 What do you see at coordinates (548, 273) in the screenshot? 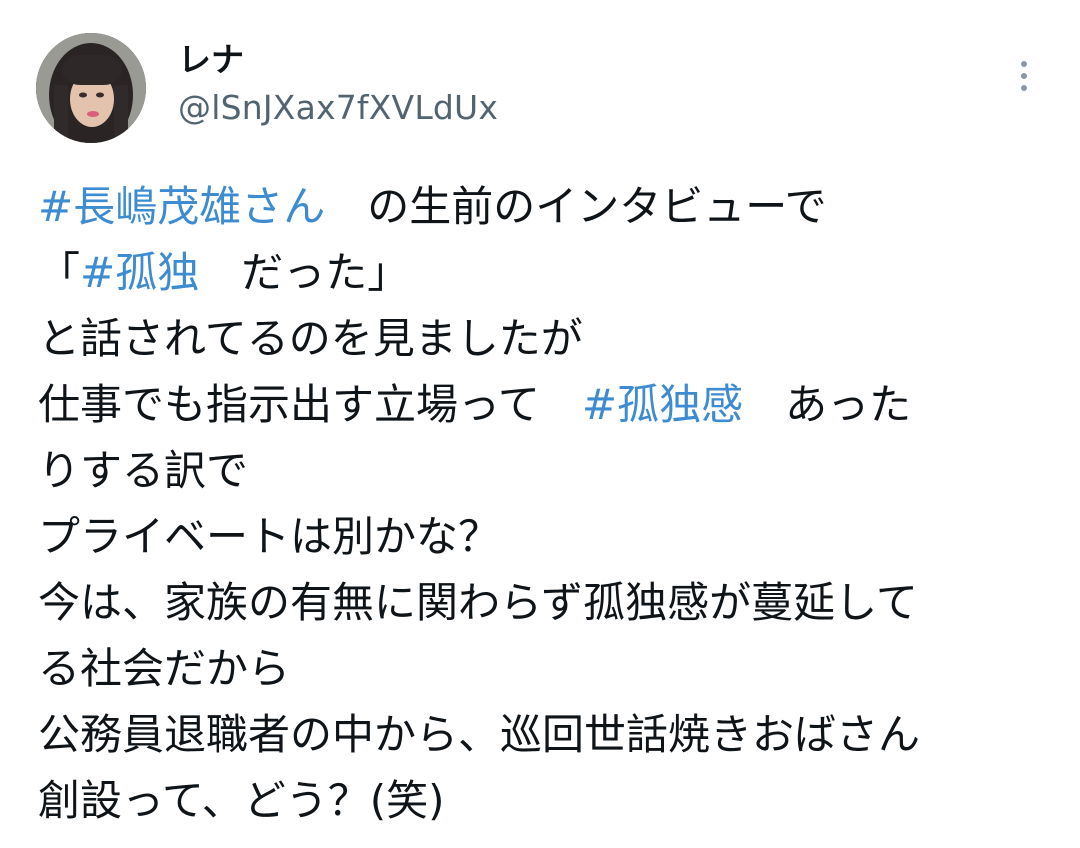
I see `tweet-text-line: 「#孤独 だった」` at bounding box center [548, 273].